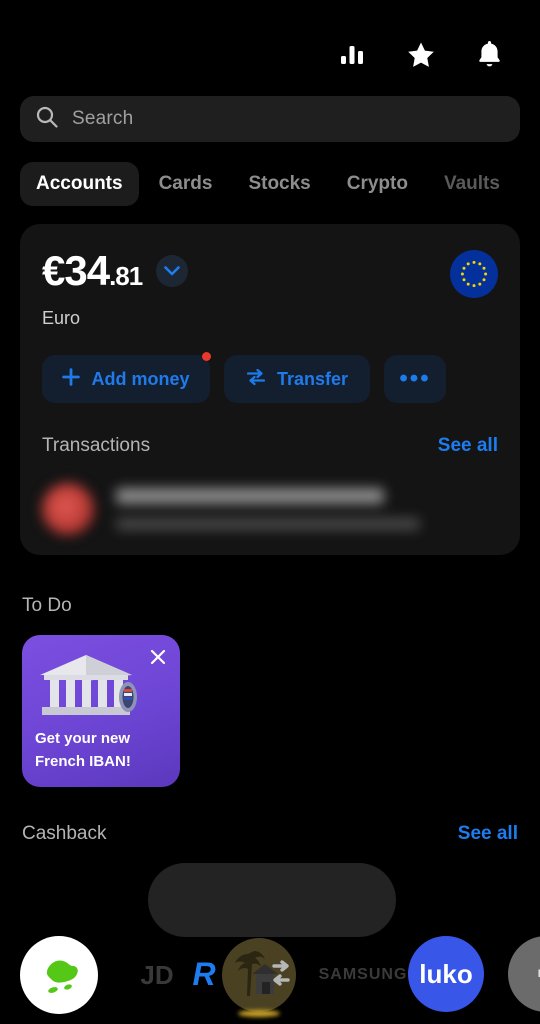 The width and height of the screenshot is (540, 1024). What do you see at coordinates (204, 974) in the screenshot?
I see `revolut-r-logo: R` at bounding box center [204, 974].